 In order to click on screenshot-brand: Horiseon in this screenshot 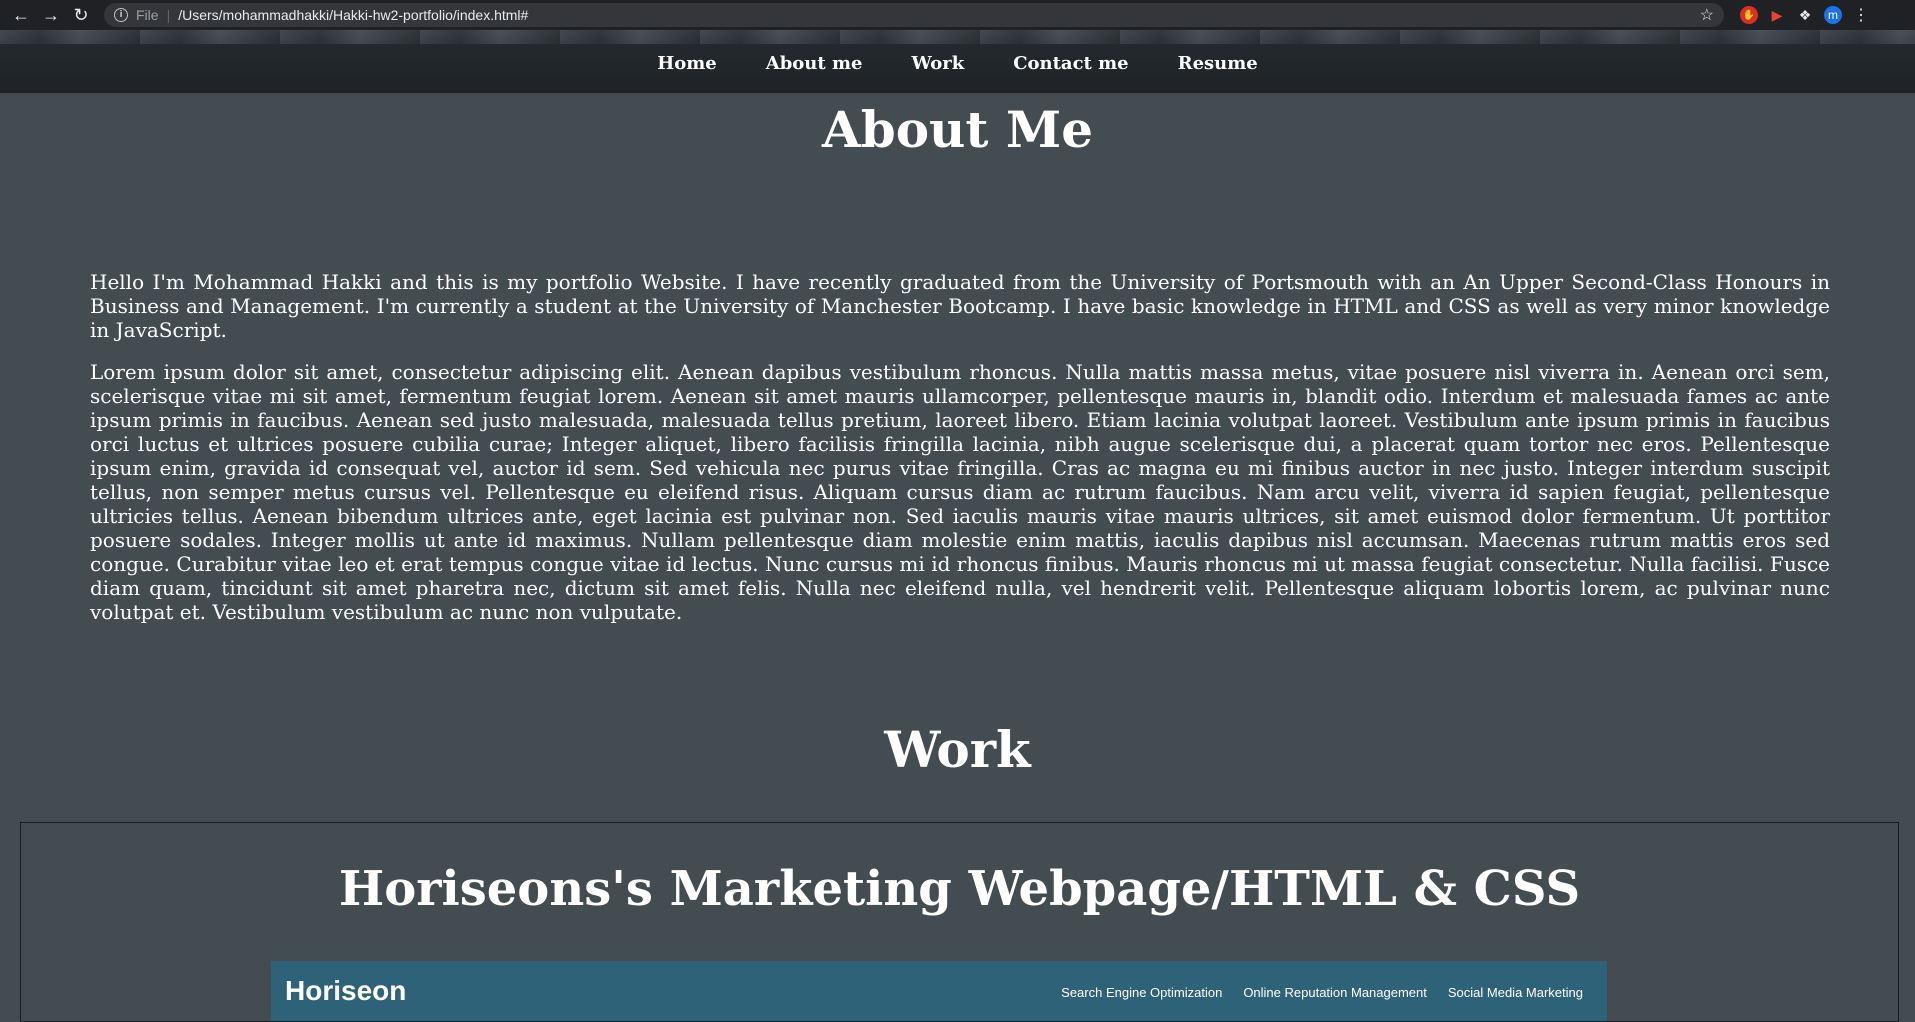, I will do `click(346, 990)`.